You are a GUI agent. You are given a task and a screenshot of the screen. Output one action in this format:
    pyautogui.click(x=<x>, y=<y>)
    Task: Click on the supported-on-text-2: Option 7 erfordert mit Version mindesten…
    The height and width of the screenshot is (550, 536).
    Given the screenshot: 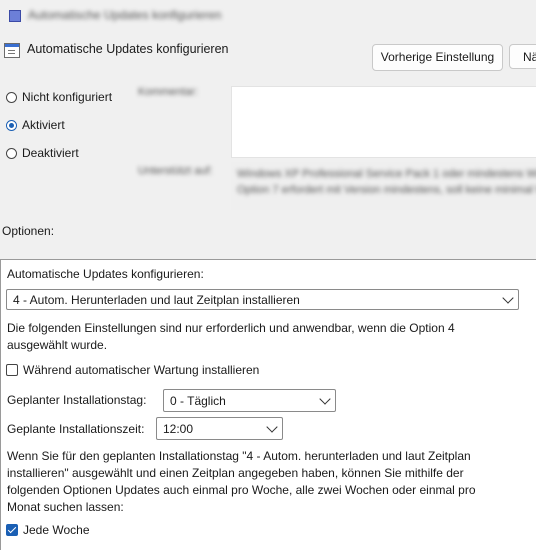 What is the action you would take?
    pyautogui.click(x=386, y=190)
    